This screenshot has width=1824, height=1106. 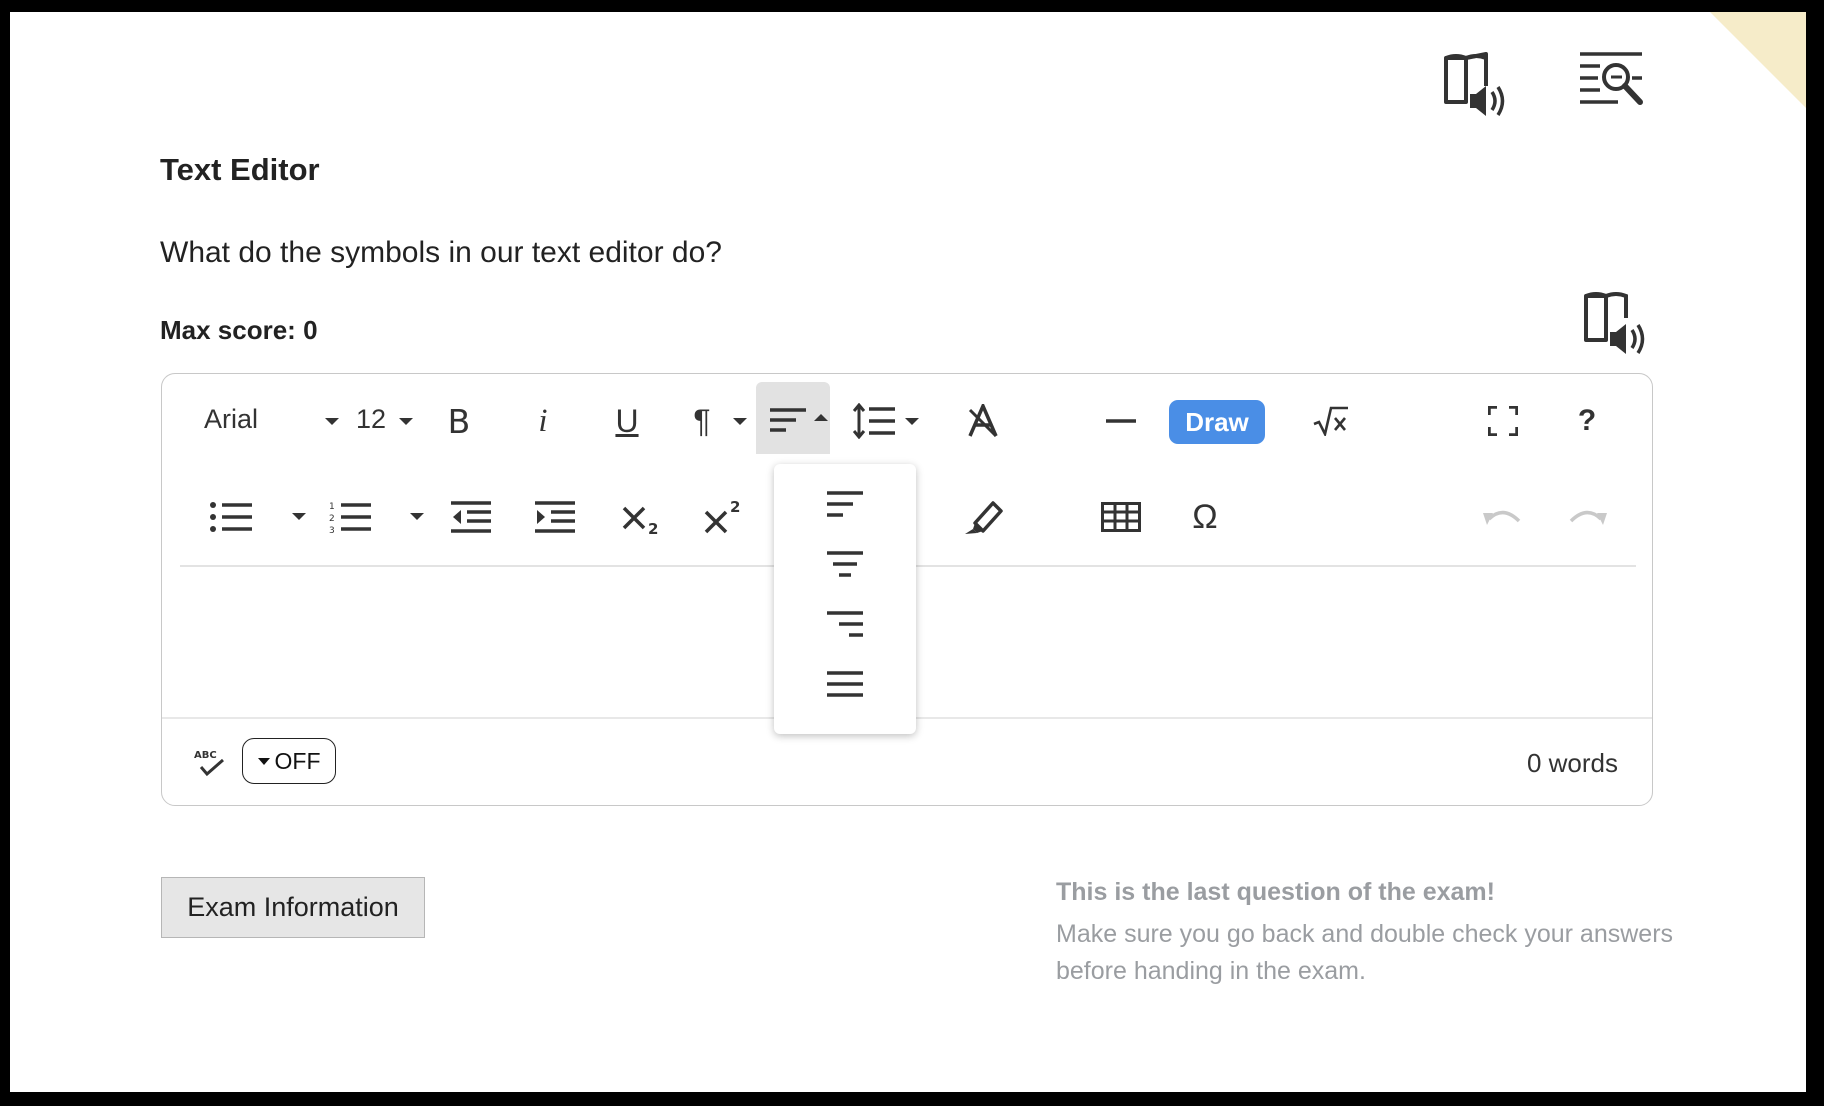 I want to click on bold-icon: B, so click(x=459, y=421).